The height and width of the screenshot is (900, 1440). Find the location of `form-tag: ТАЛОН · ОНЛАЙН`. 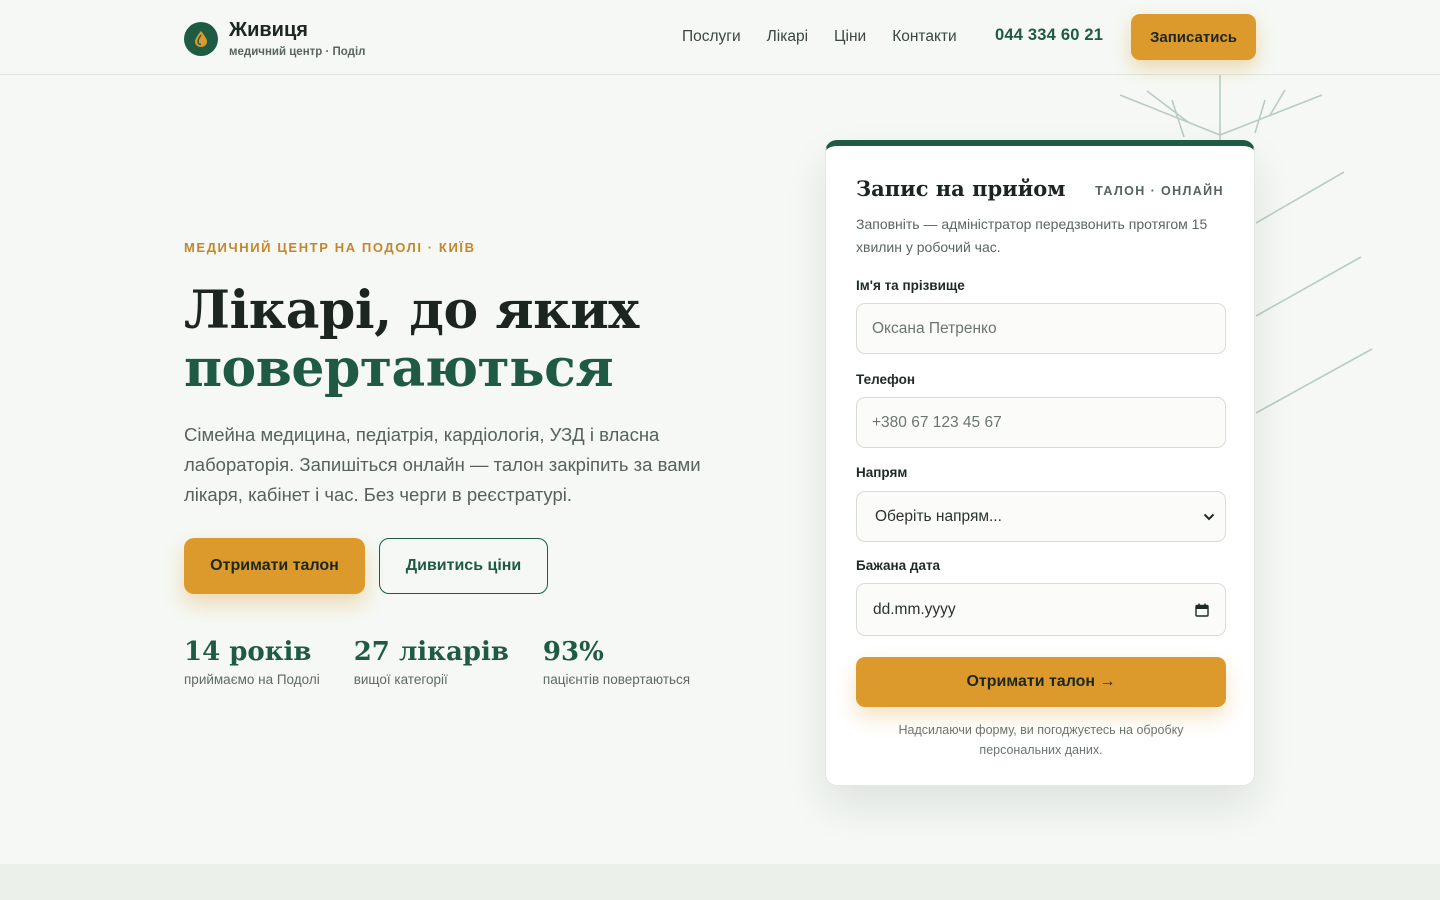

form-tag: ТАЛОН · ОНЛАЙН is located at coordinates (1159, 191).